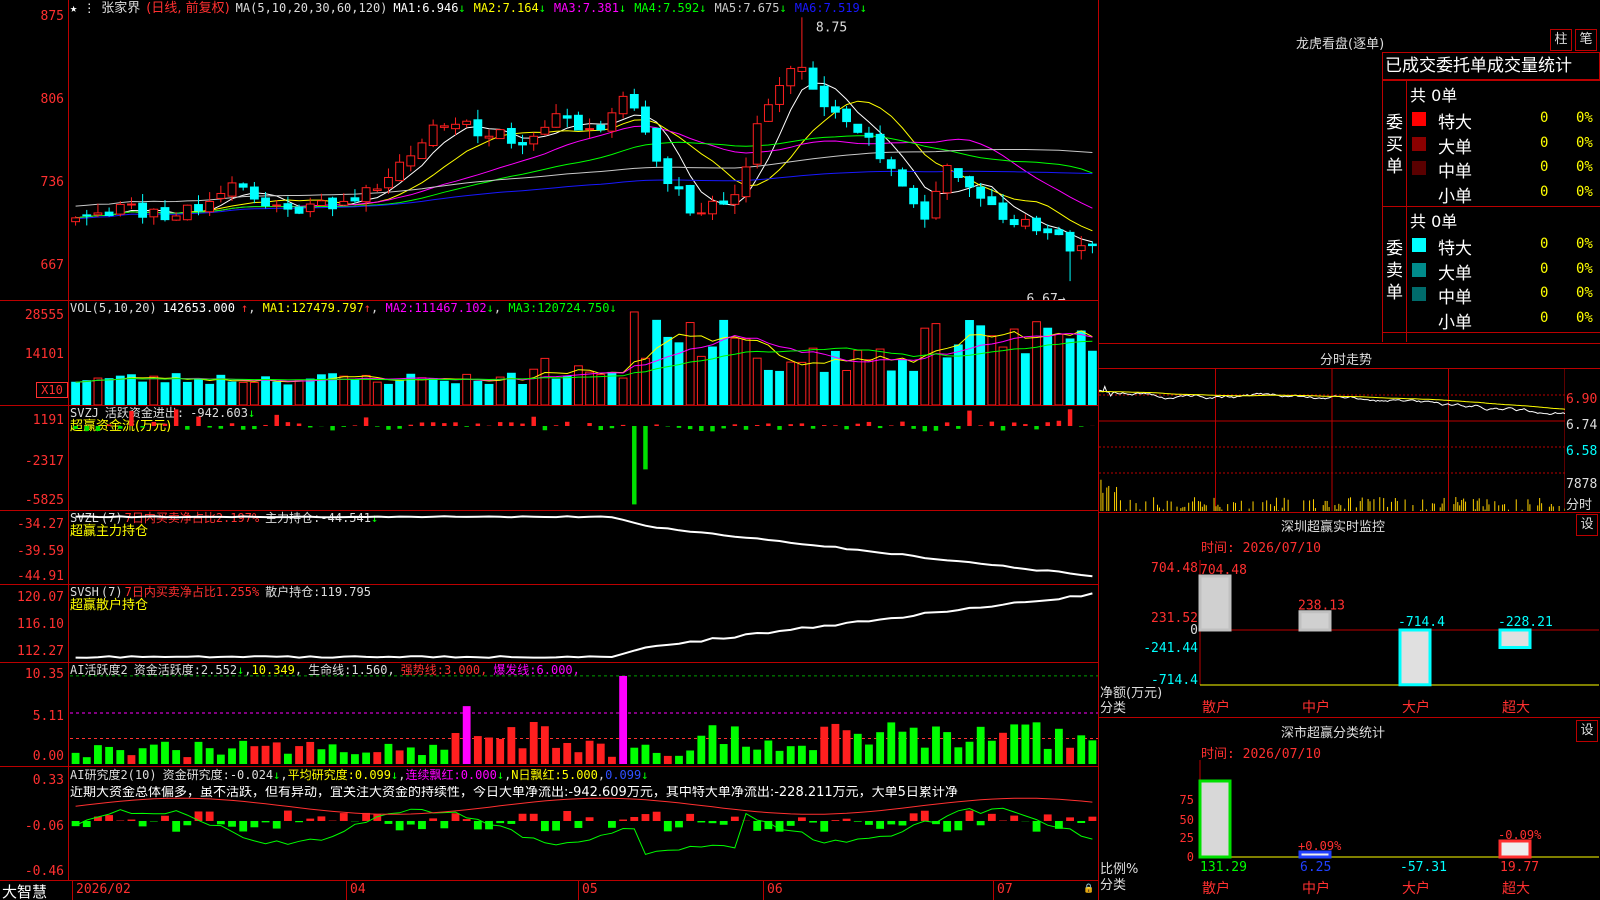 This screenshot has height=900, width=1600. What do you see at coordinates (358, 889) in the screenshot?
I see `x-label: 04` at bounding box center [358, 889].